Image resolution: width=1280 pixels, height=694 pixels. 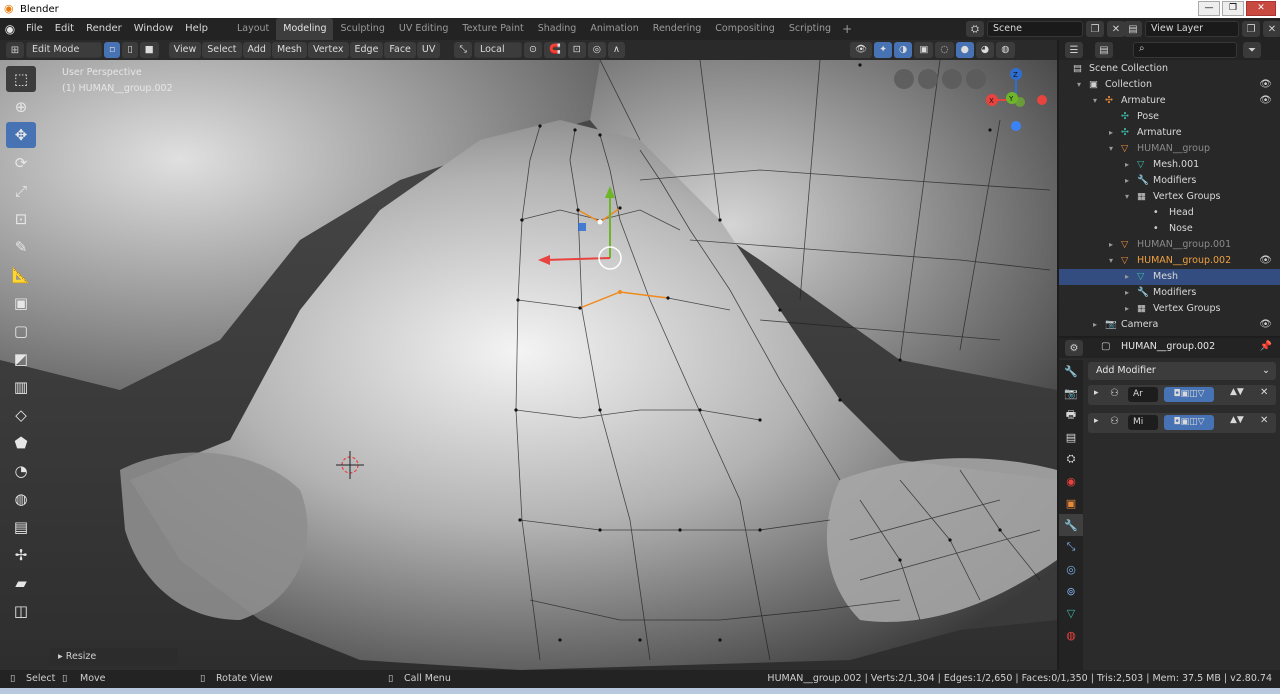 I want to click on proportional-edit-icon: ◎, so click(x=597, y=50).